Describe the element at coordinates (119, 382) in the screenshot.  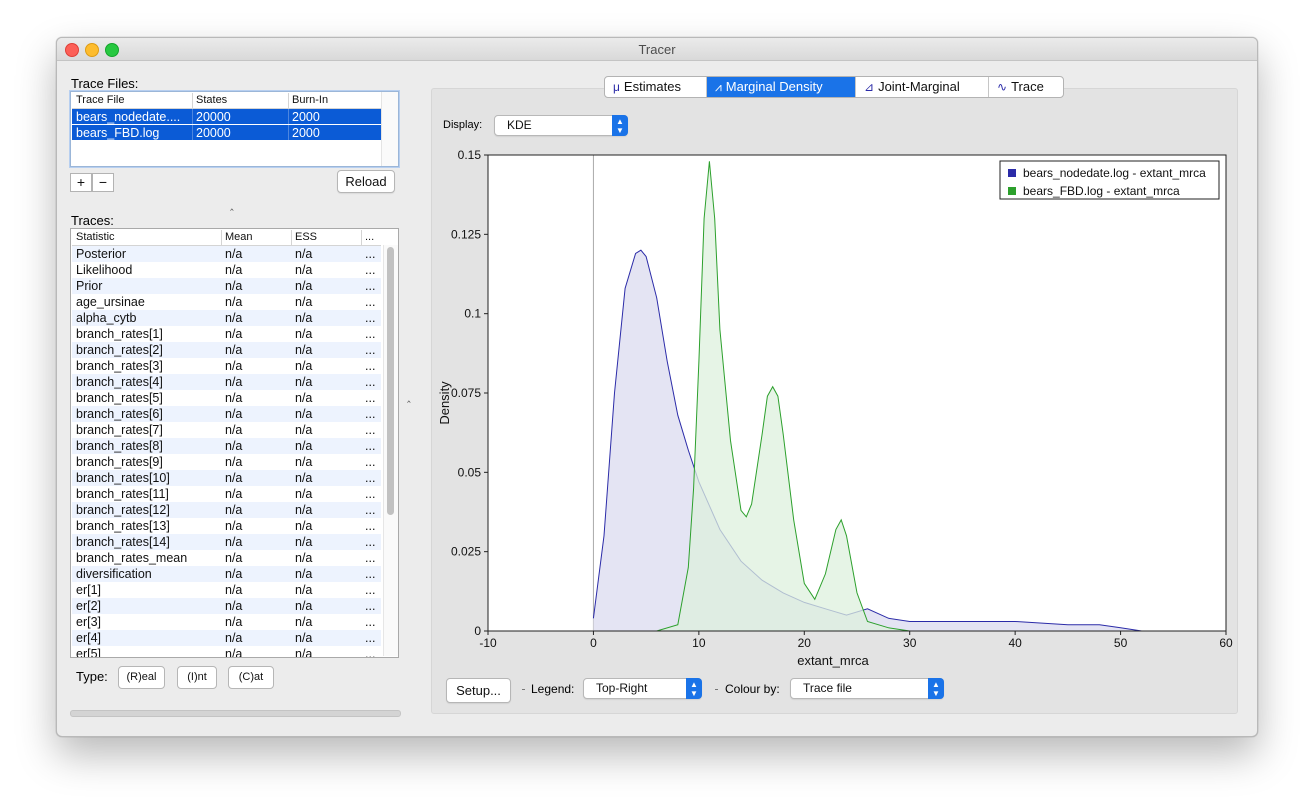
I see `trace-statistic: branch_rates[4]` at that location.